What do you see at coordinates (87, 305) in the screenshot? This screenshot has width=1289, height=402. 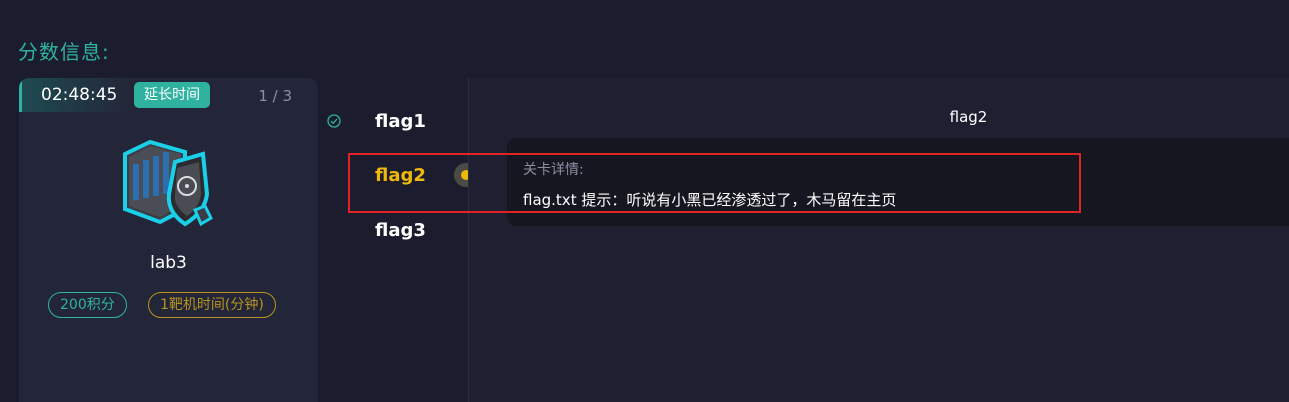 I see `score-tag: 200积分` at bounding box center [87, 305].